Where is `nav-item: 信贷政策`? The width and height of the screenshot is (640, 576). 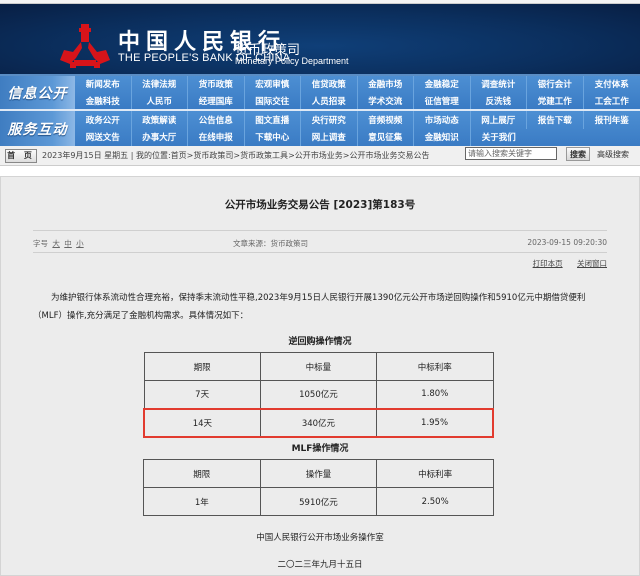
nav-item: 信贷政策 is located at coordinates (329, 84).